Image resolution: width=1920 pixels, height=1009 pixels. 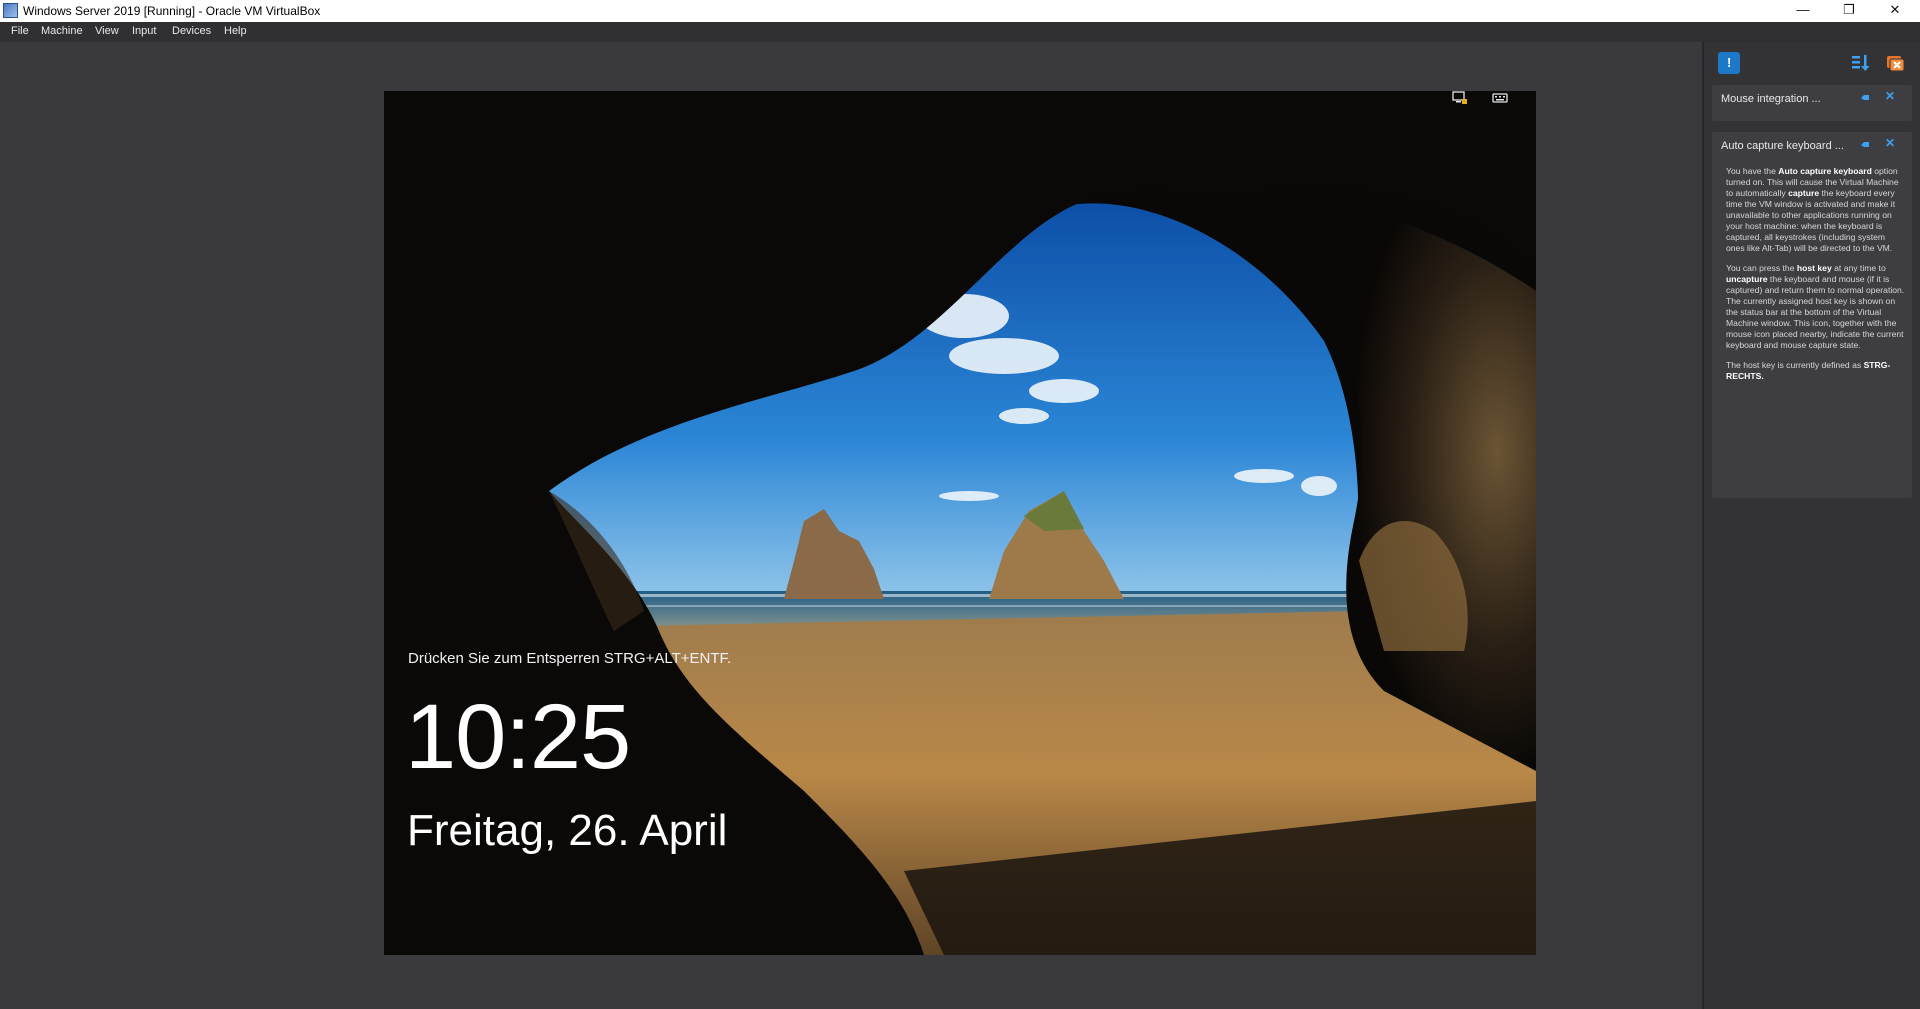 What do you see at coordinates (1803, 11) in the screenshot?
I see `minimize-button: —` at bounding box center [1803, 11].